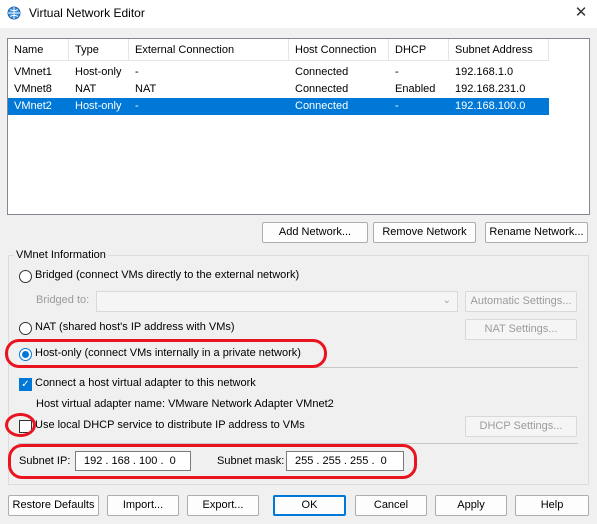 Image resolution: width=597 pixels, height=524 pixels. I want to click on host-only-radio, so click(25, 354).